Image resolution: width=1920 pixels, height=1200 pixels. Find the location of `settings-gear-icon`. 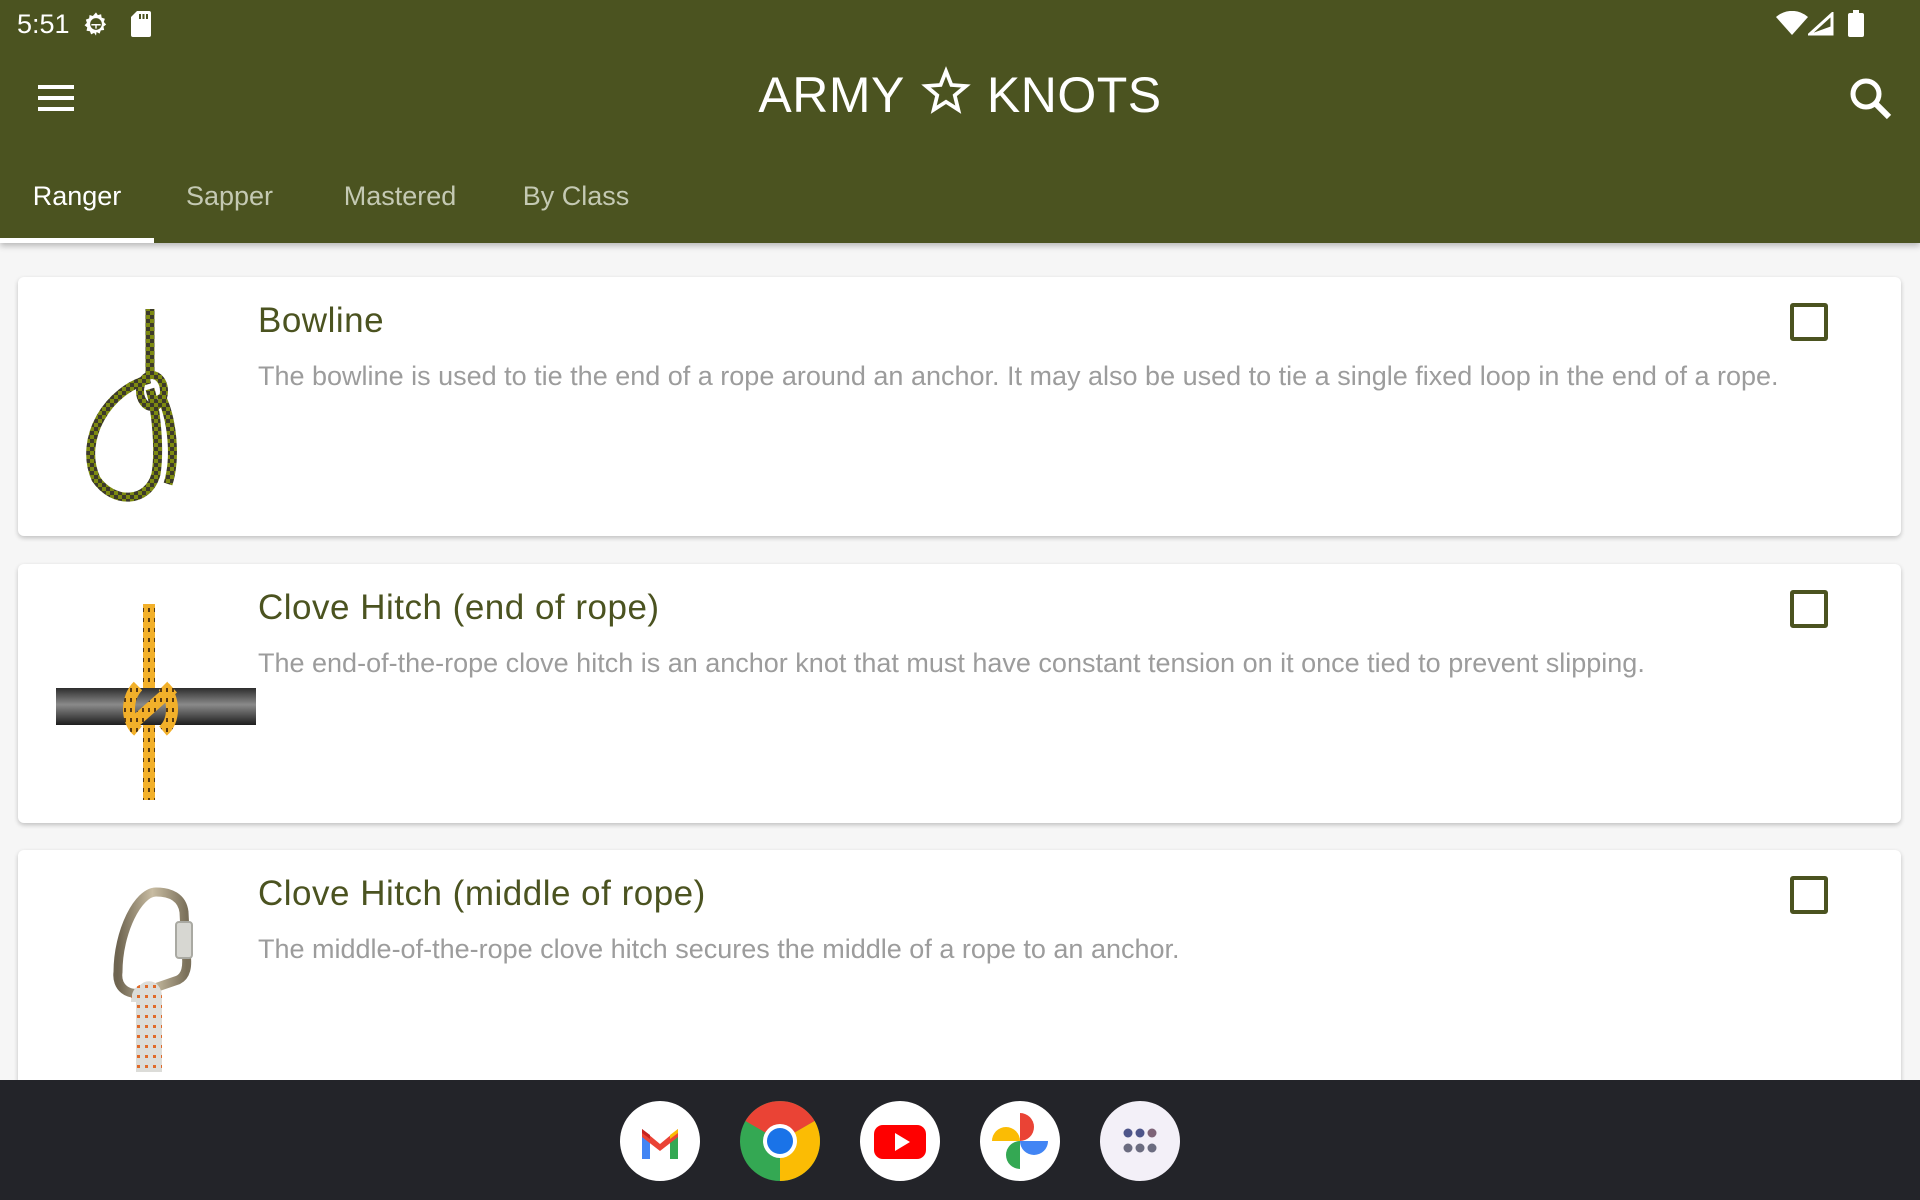

settings-gear-icon is located at coordinates (95, 24).